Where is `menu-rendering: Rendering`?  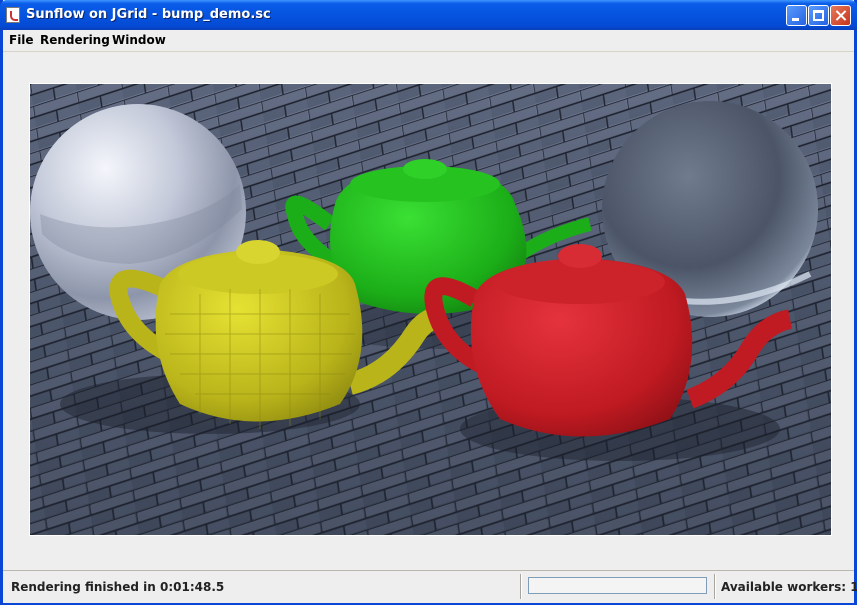
menu-rendering: Rendering is located at coordinates (75, 40).